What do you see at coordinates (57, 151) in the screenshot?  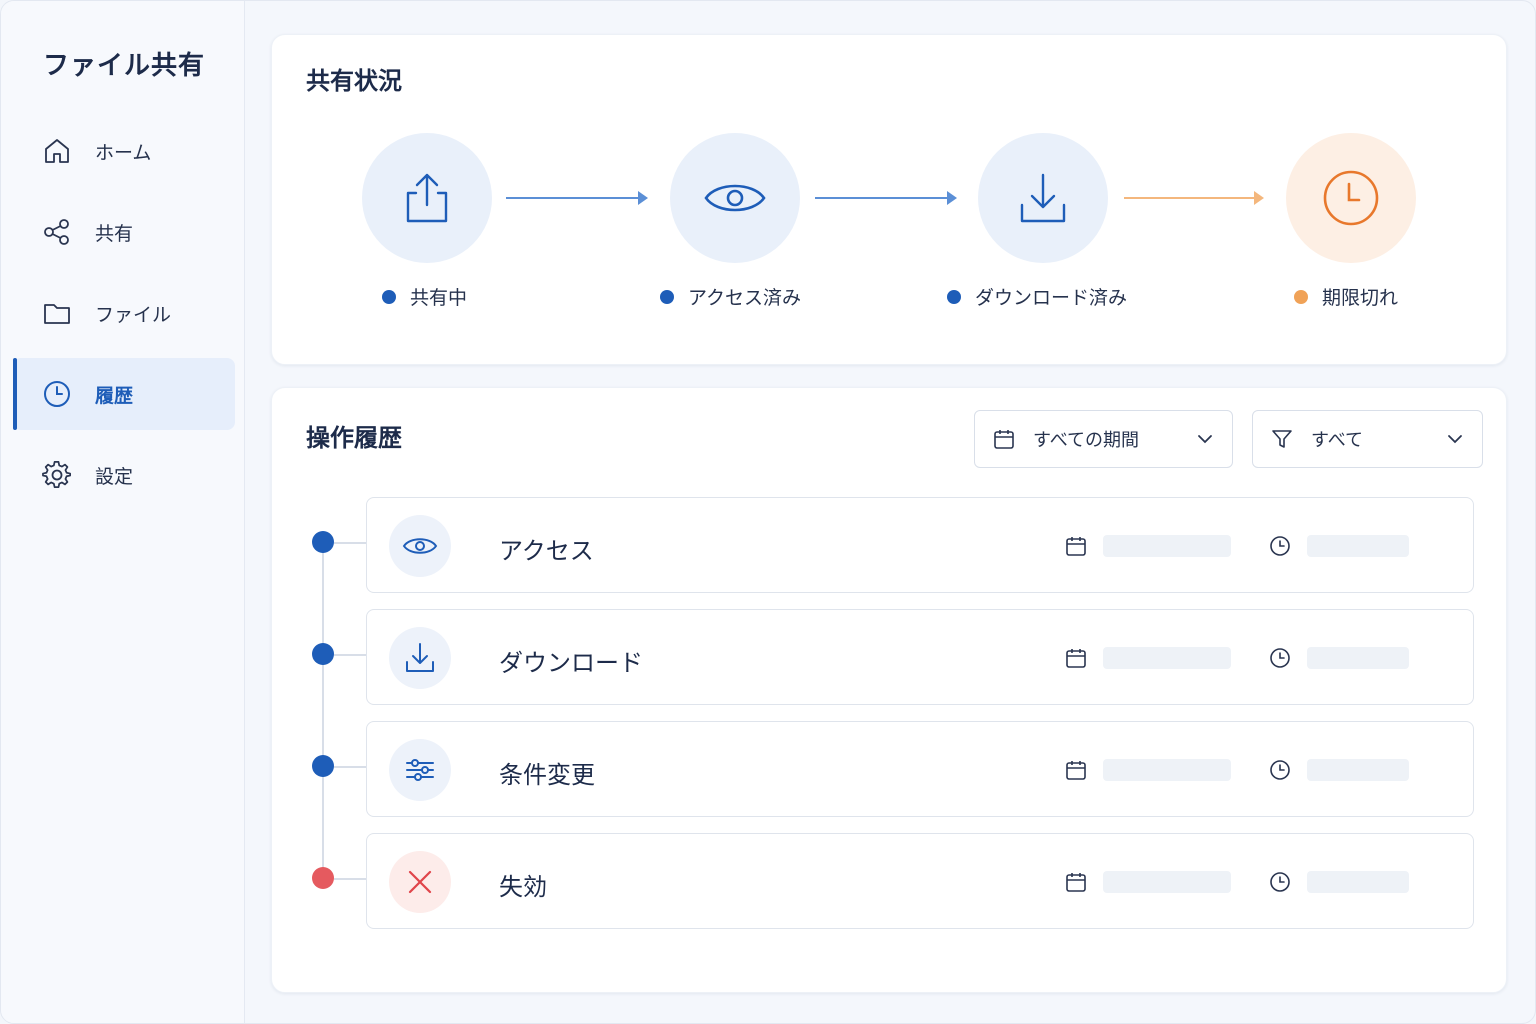 I see `home-icon` at bounding box center [57, 151].